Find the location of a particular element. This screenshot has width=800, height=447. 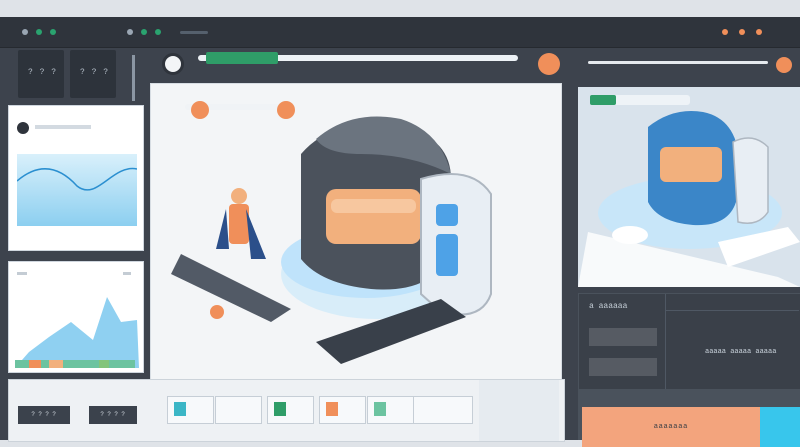

bottom-right-filler is located at coordinates (519, 410).